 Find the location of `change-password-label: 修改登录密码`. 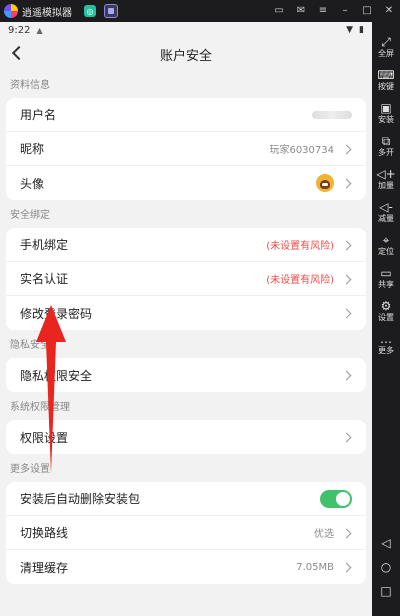

change-password-label: 修改登录密码 is located at coordinates (56, 313).